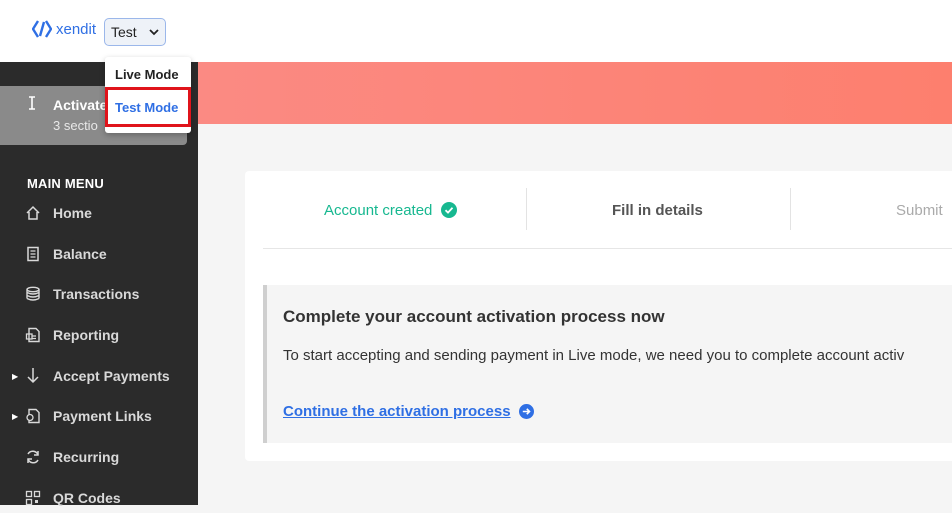  I want to click on mode-option-live: Live Mode, so click(147, 74).